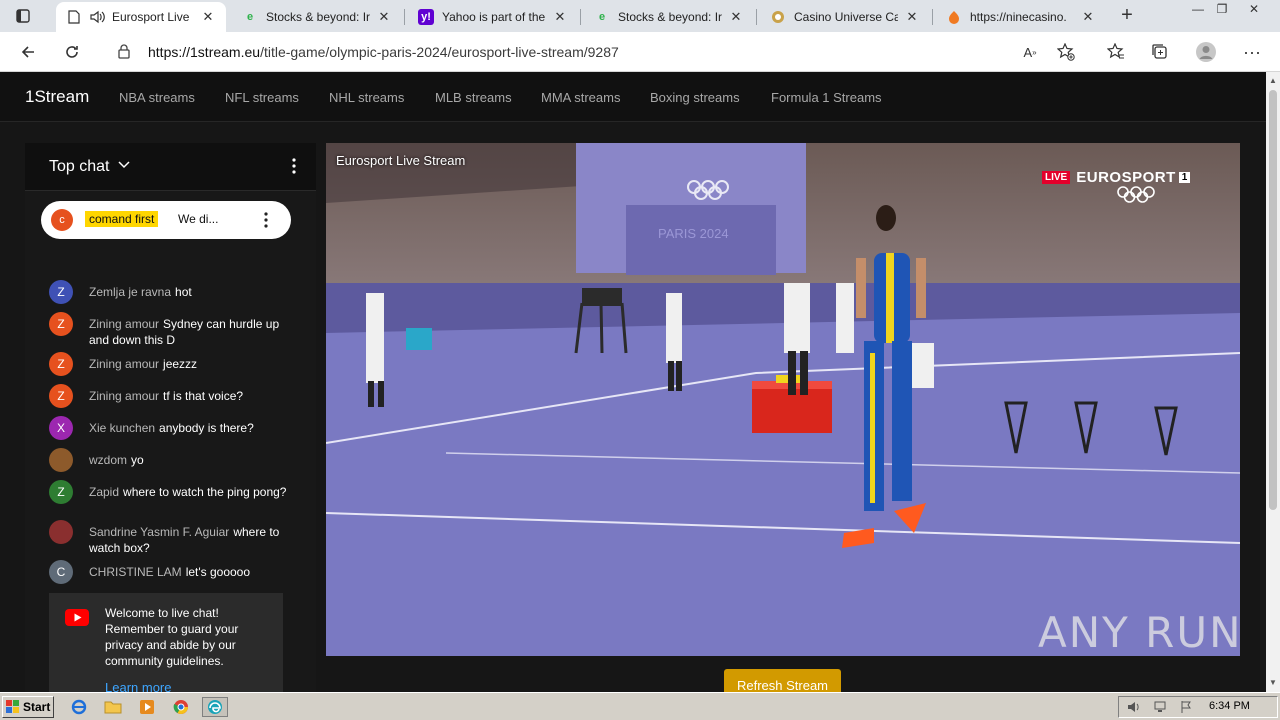 This screenshot has height=720, width=1280. What do you see at coordinates (77, 619) in the screenshot?
I see `youtube-icon` at bounding box center [77, 619].